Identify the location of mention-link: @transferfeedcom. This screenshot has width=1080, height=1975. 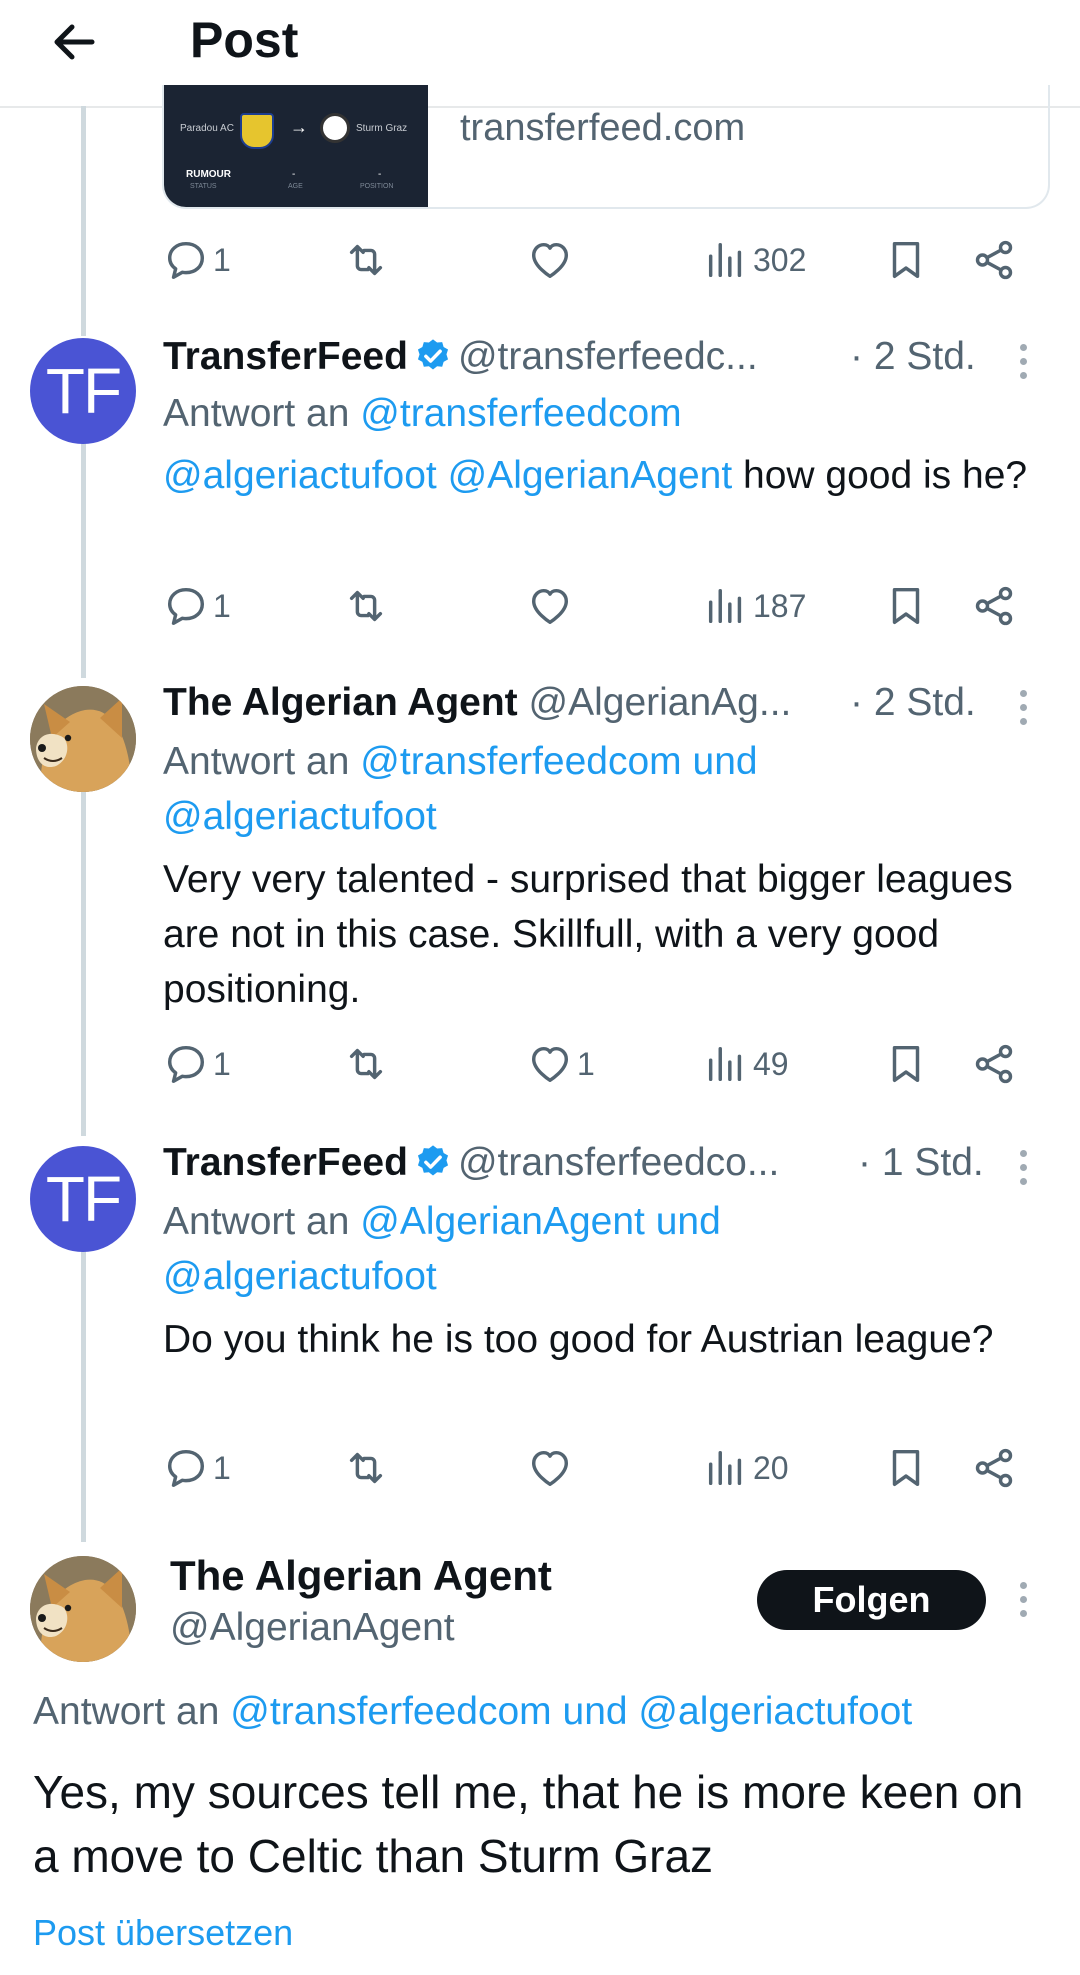
(520, 413).